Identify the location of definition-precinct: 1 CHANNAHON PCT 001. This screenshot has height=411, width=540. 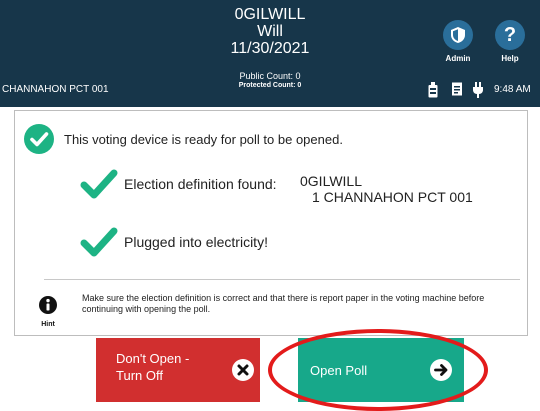
(392, 197).